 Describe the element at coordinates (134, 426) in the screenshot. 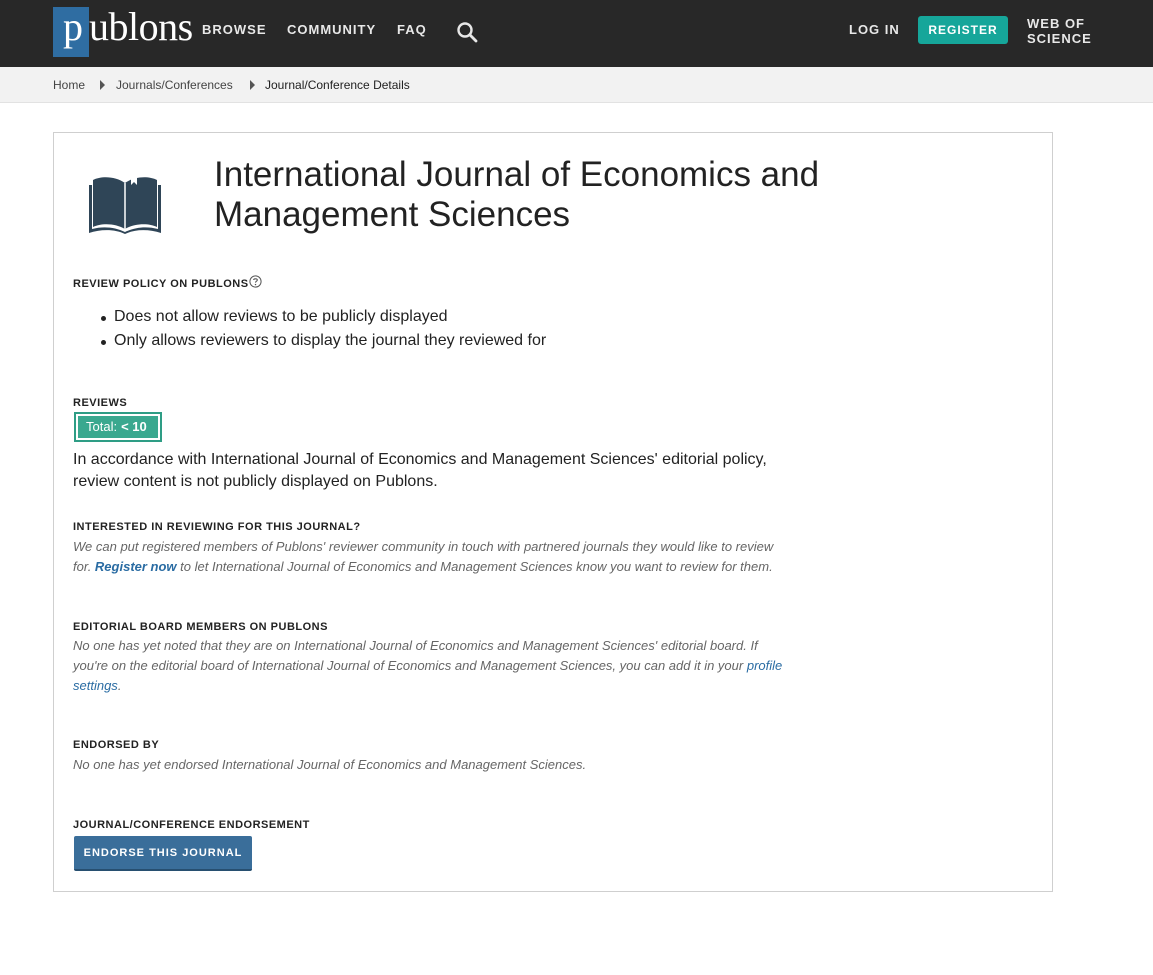

I see `total-value: < 10` at that location.